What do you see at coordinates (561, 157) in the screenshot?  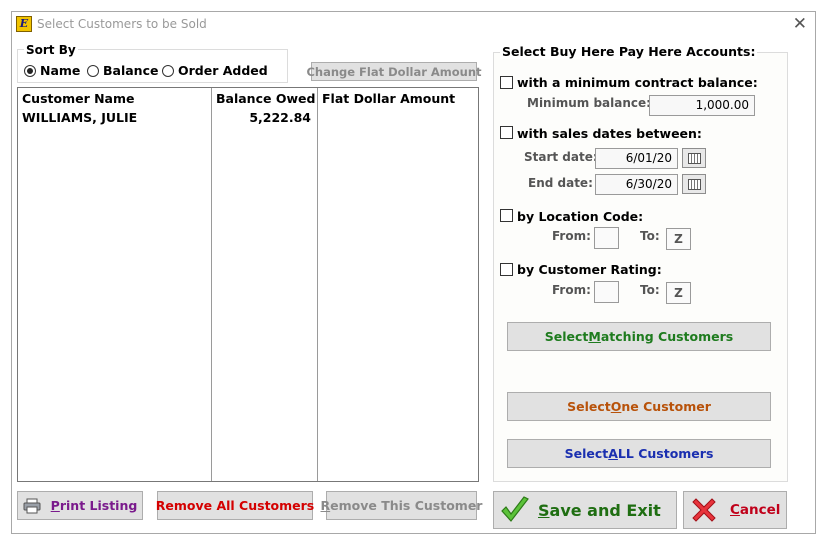 I see `start-date-label: Start date:` at bounding box center [561, 157].